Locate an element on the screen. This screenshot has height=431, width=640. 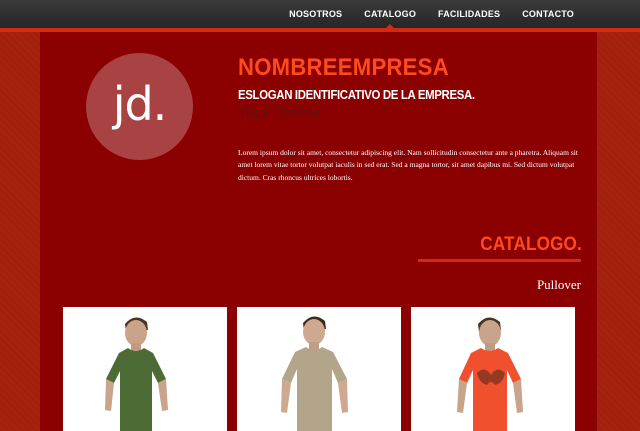
logo-text: jd. is located at coordinates (140, 103).